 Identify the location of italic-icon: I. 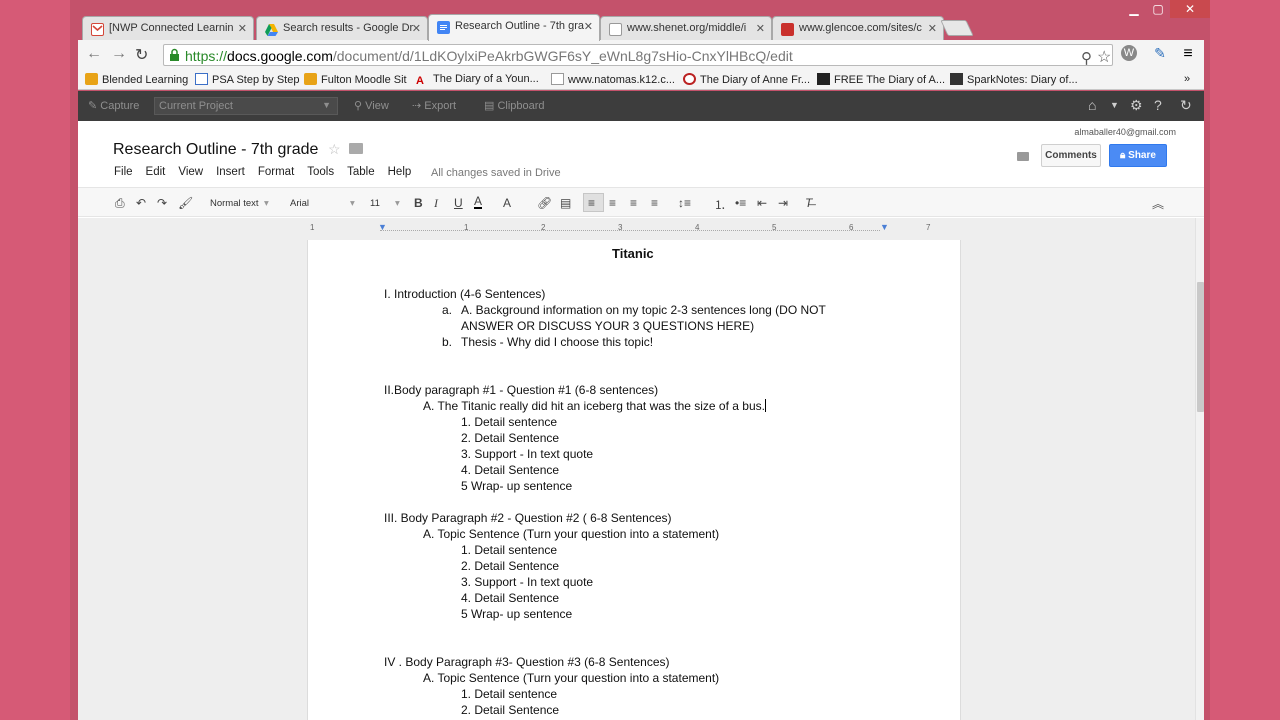
(436, 203).